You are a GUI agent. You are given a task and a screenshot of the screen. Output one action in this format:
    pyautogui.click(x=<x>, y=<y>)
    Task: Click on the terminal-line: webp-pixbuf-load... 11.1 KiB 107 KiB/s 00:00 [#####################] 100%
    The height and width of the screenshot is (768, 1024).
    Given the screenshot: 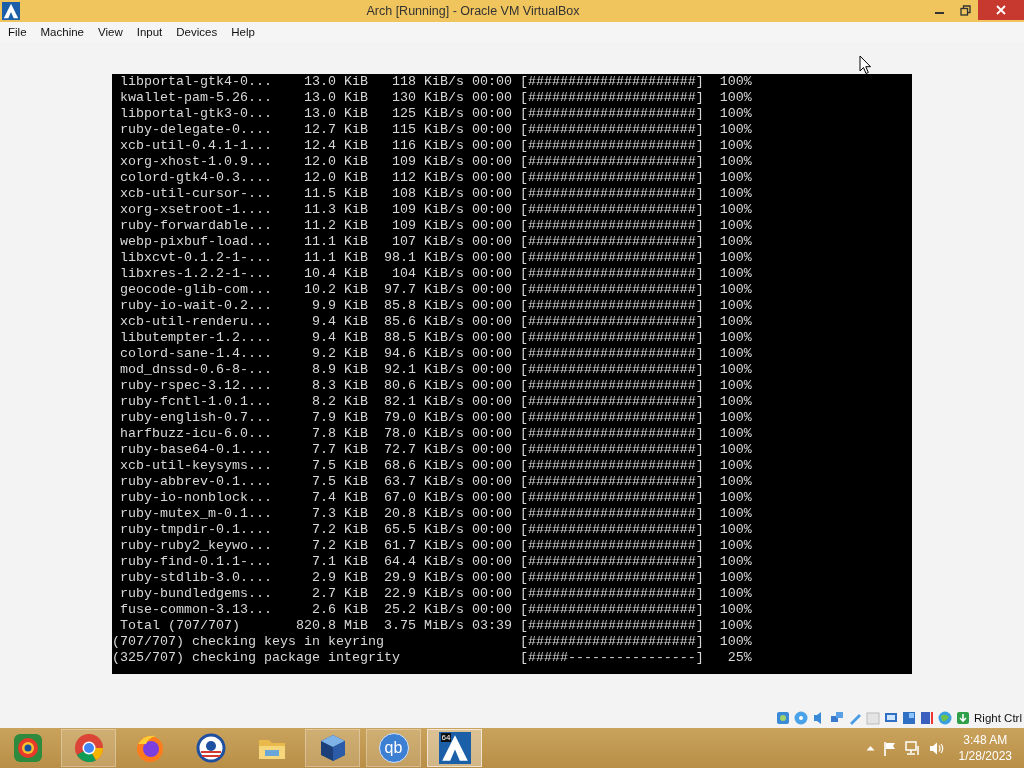 What is the action you would take?
    pyautogui.click(x=435, y=242)
    